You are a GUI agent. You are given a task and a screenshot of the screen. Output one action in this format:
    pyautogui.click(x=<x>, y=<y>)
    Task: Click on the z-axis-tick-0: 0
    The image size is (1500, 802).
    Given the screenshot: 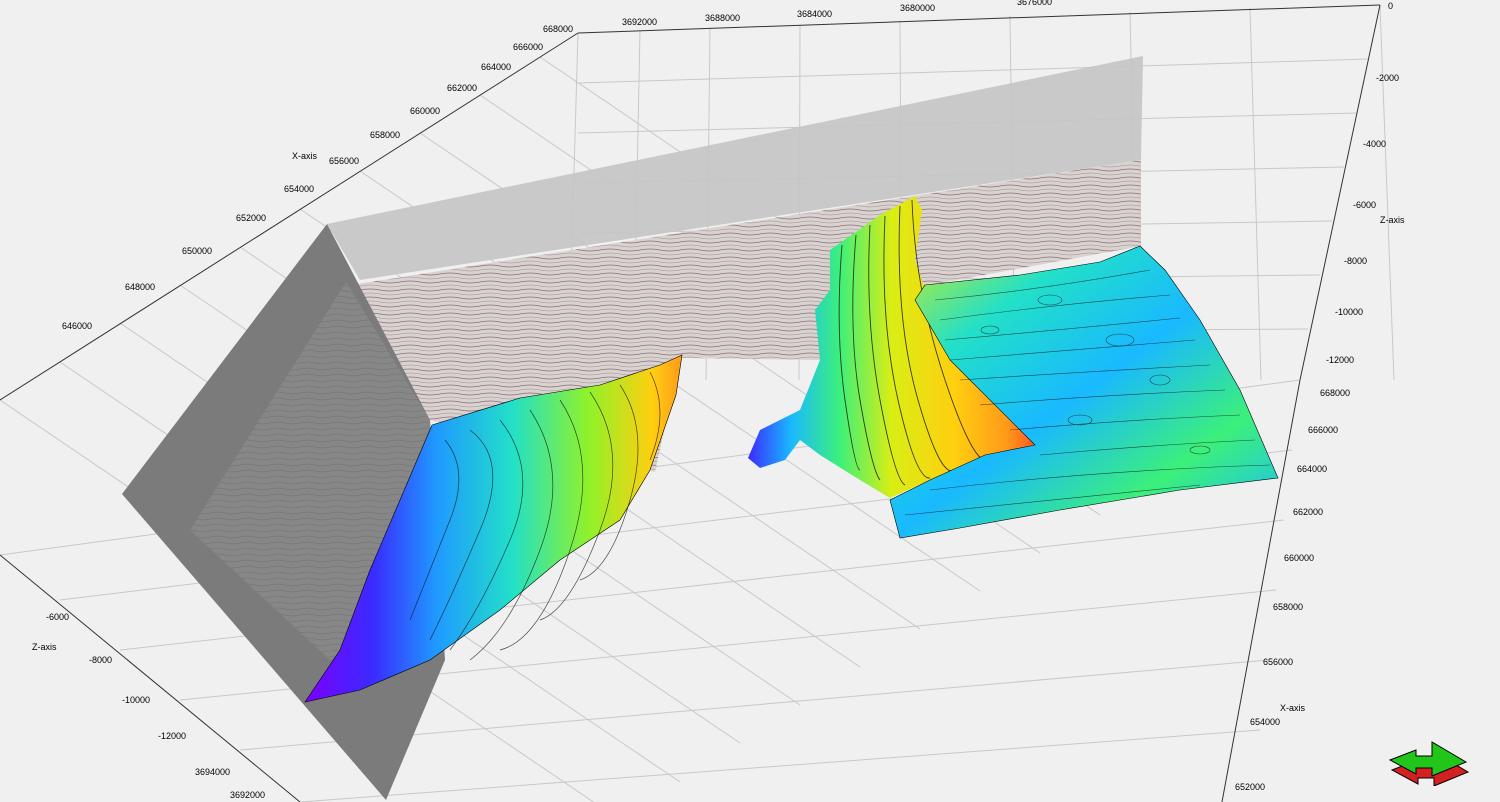 What is the action you would take?
    pyautogui.click(x=1391, y=6)
    